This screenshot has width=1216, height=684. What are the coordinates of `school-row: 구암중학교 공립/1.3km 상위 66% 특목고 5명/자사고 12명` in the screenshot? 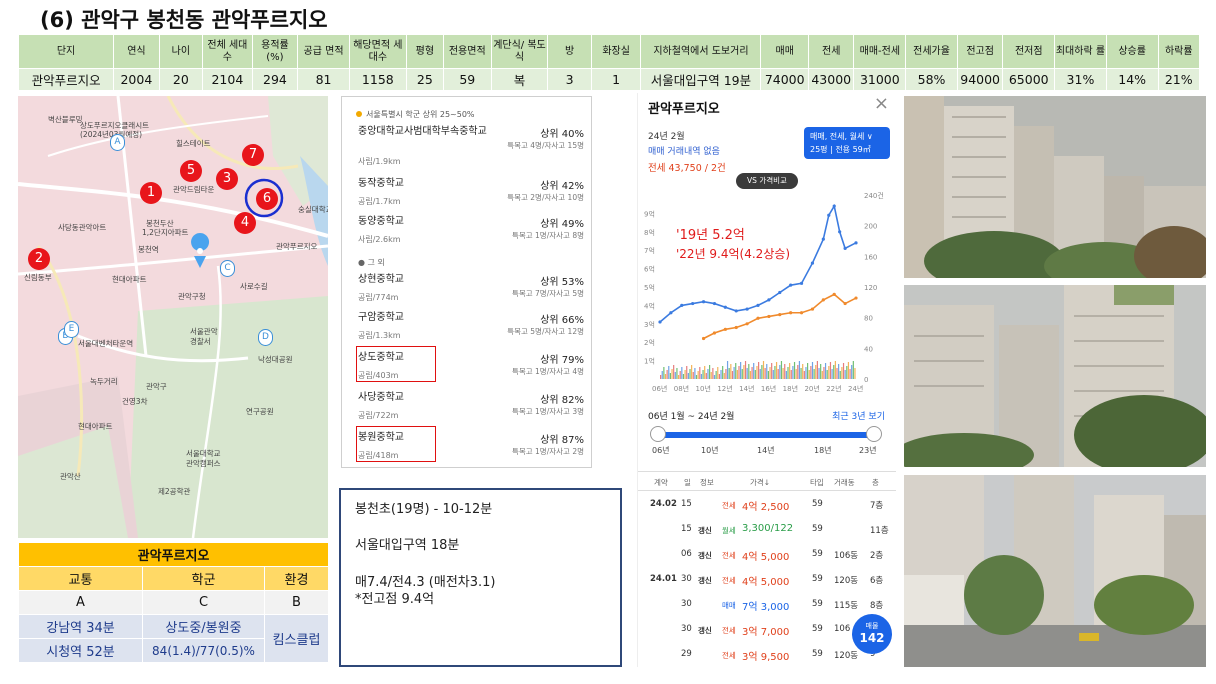 It's located at (471, 331).